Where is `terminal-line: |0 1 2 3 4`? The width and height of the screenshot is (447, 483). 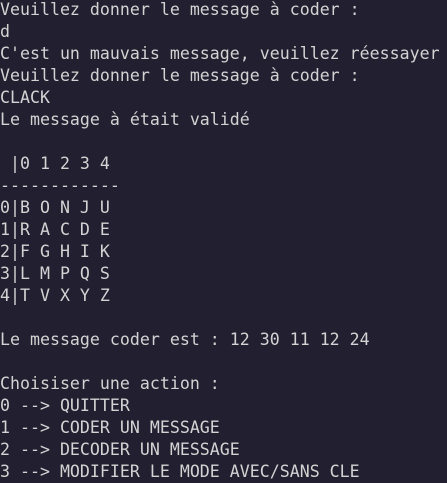 terminal-line: |0 1 2 3 4 is located at coordinates (55, 163).